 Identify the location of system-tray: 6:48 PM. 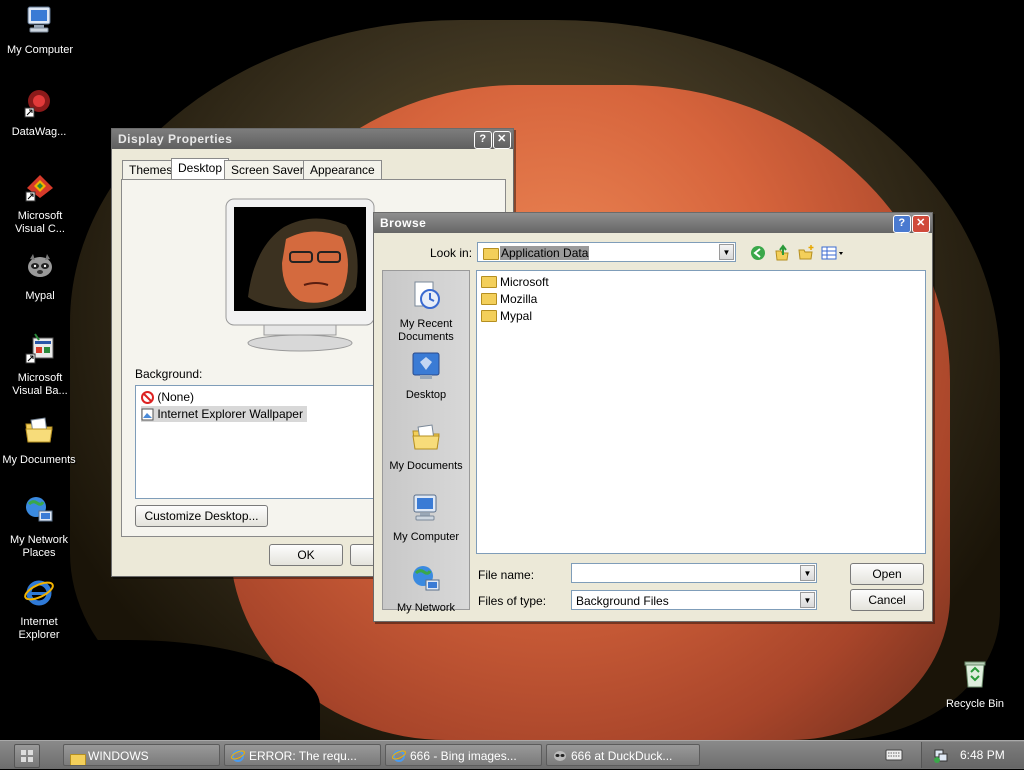
(972, 755).